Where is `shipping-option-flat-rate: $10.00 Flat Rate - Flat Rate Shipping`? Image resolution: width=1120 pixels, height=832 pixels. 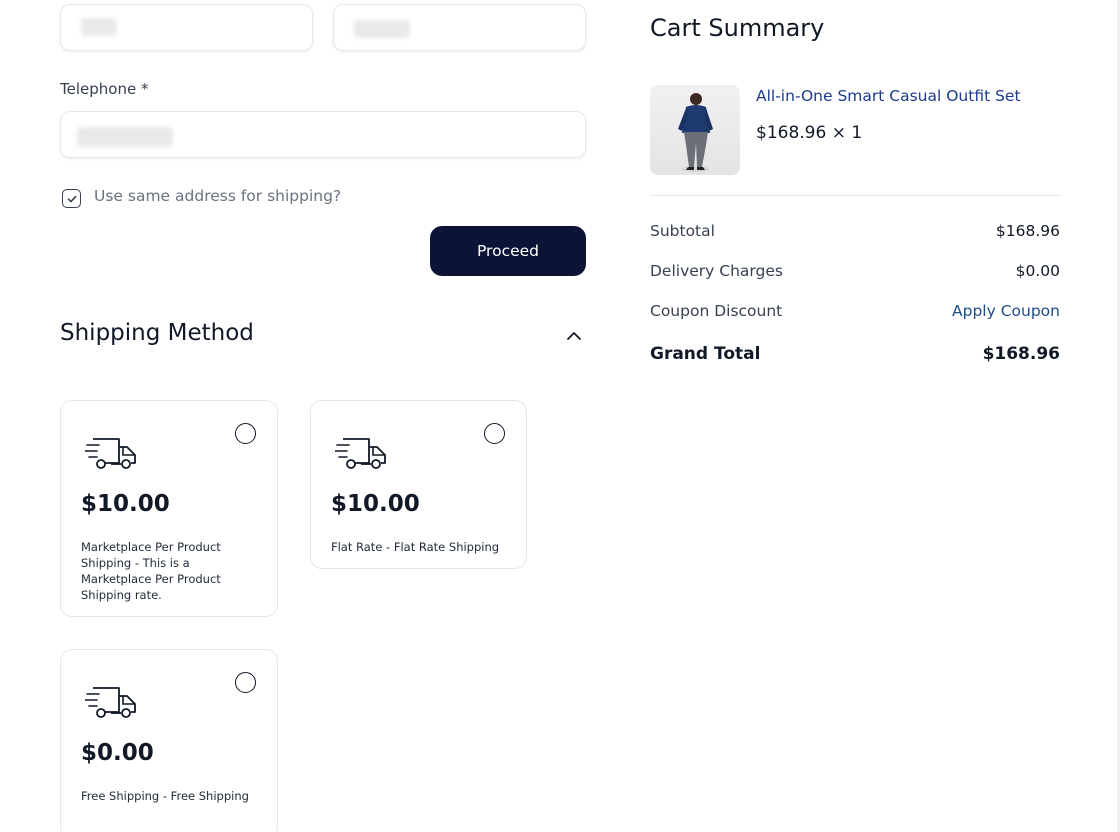 shipping-option-flat-rate: $10.00 Flat Rate - Flat Rate Shipping is located at coordinates (418, 484).